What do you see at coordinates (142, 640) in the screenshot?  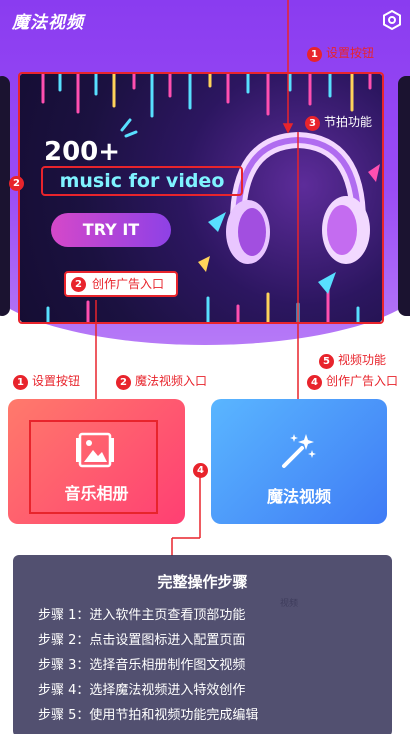 I see `step-item: 步骤 2：点击设置图标进入配置页面` at bounding box center [142, 640].